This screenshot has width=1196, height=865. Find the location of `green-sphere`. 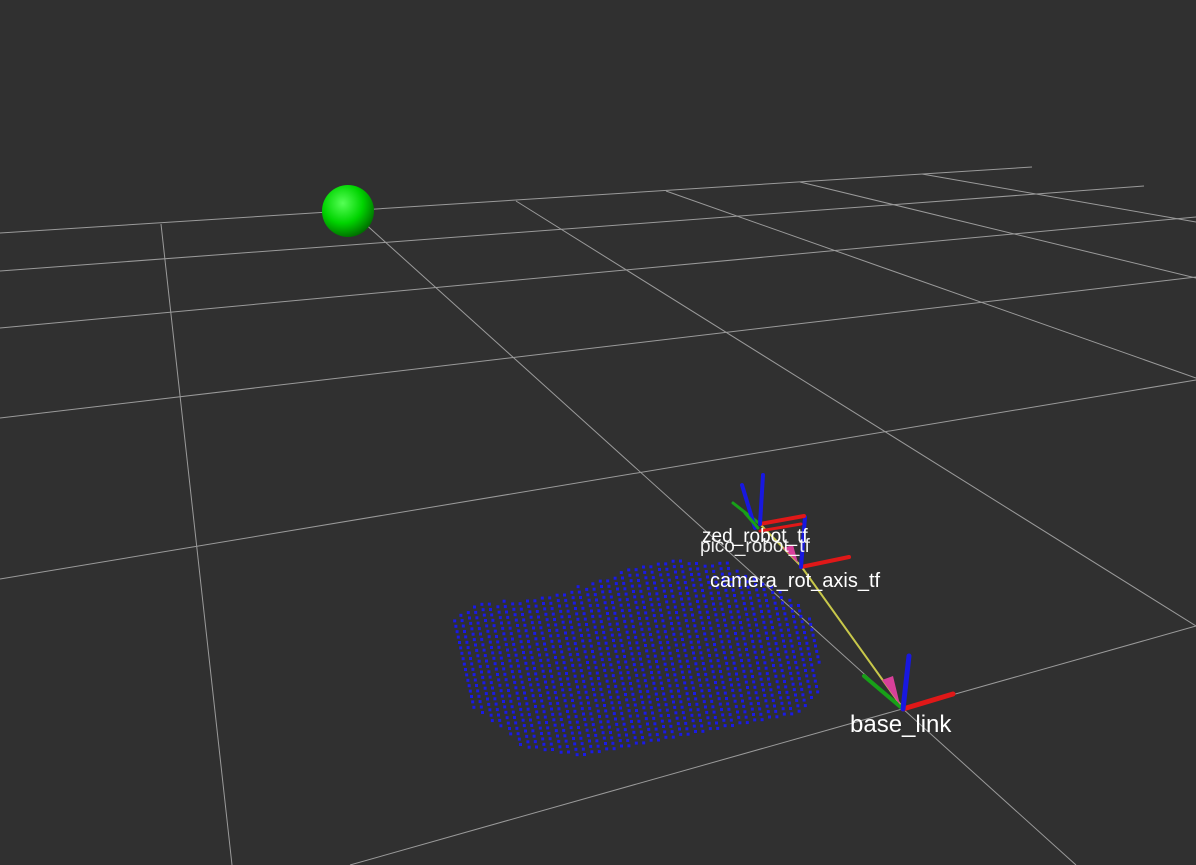

green-sphere is located at coordinates (348, 211).